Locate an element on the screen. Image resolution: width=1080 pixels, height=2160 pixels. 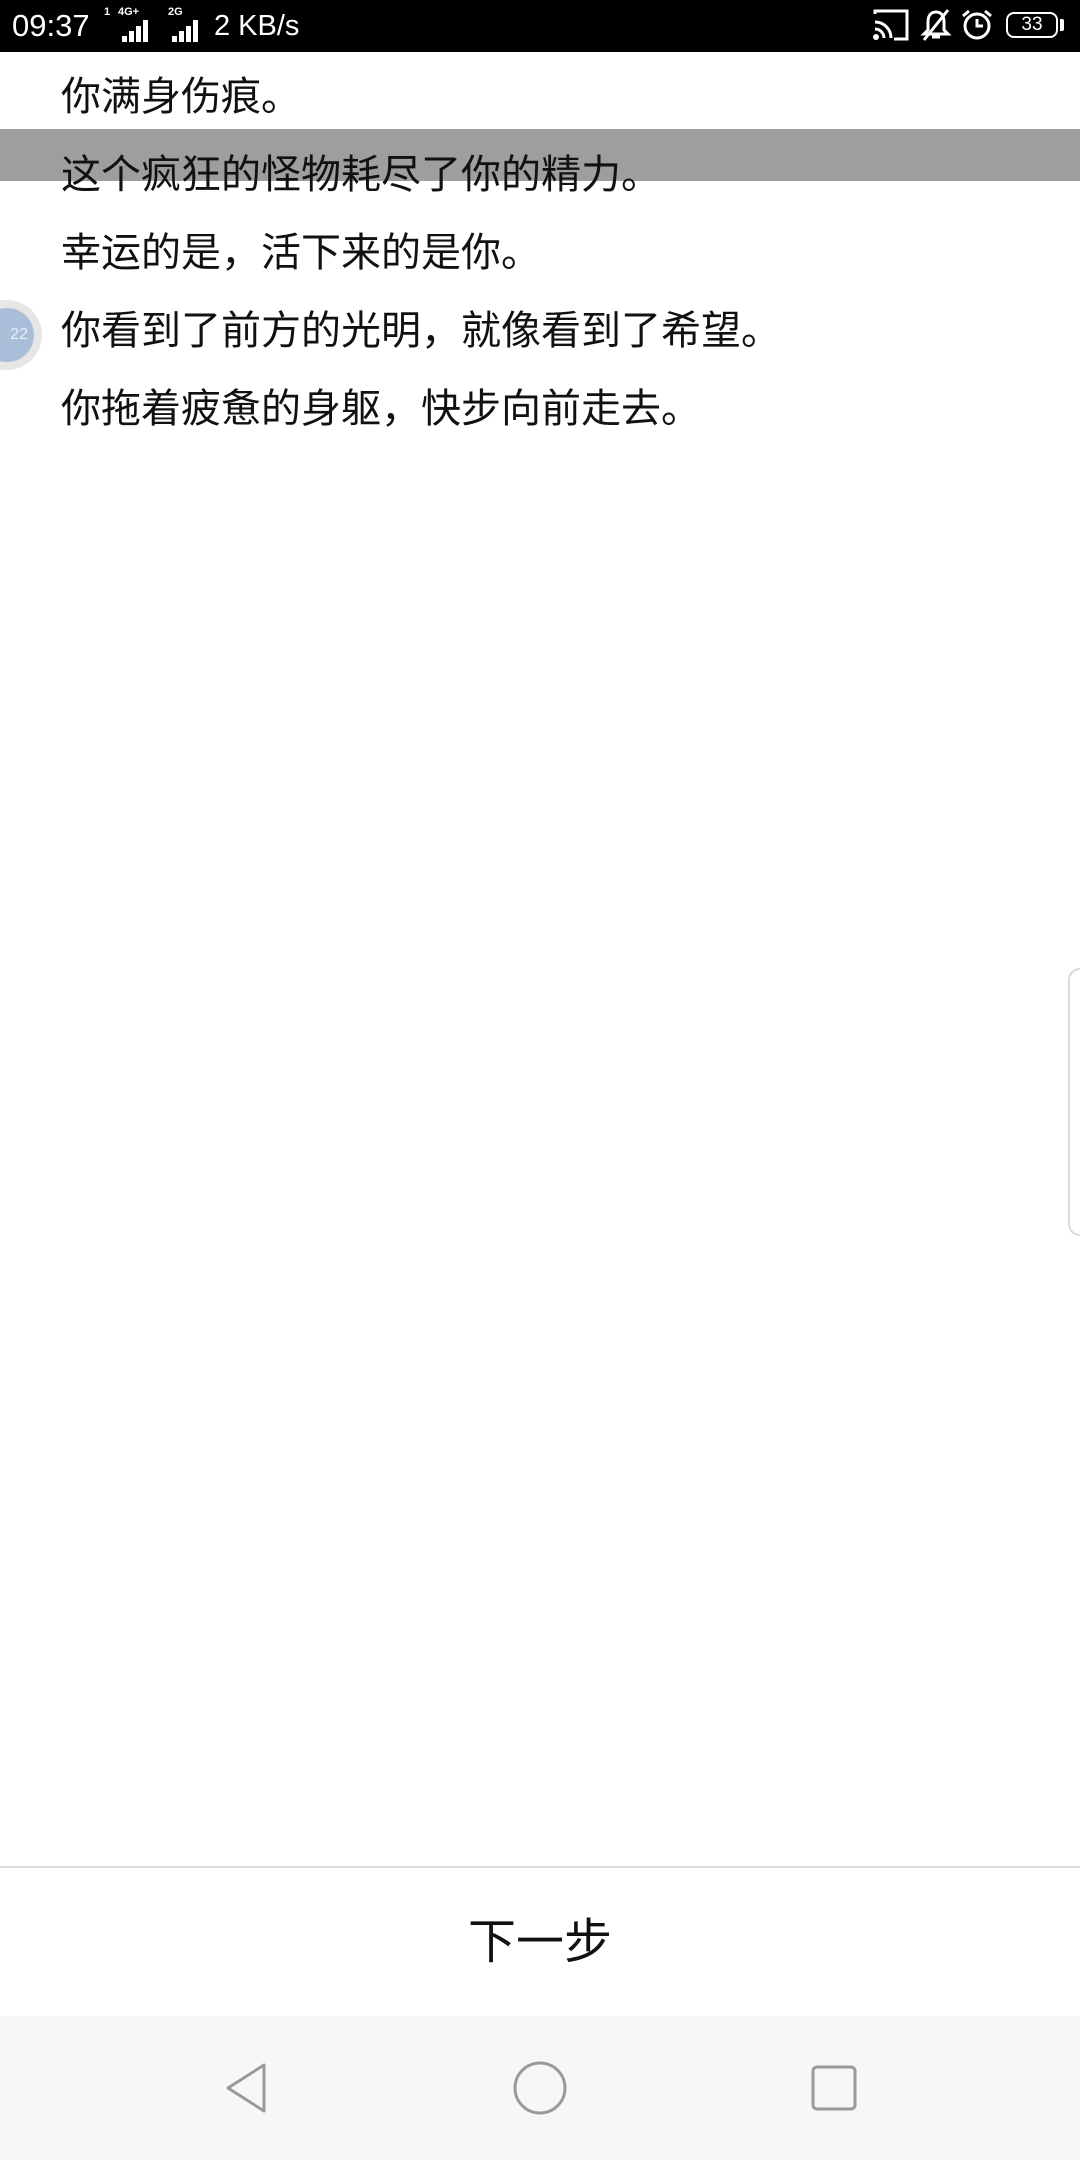
alarm-icon is located at coordinates (977, 24).